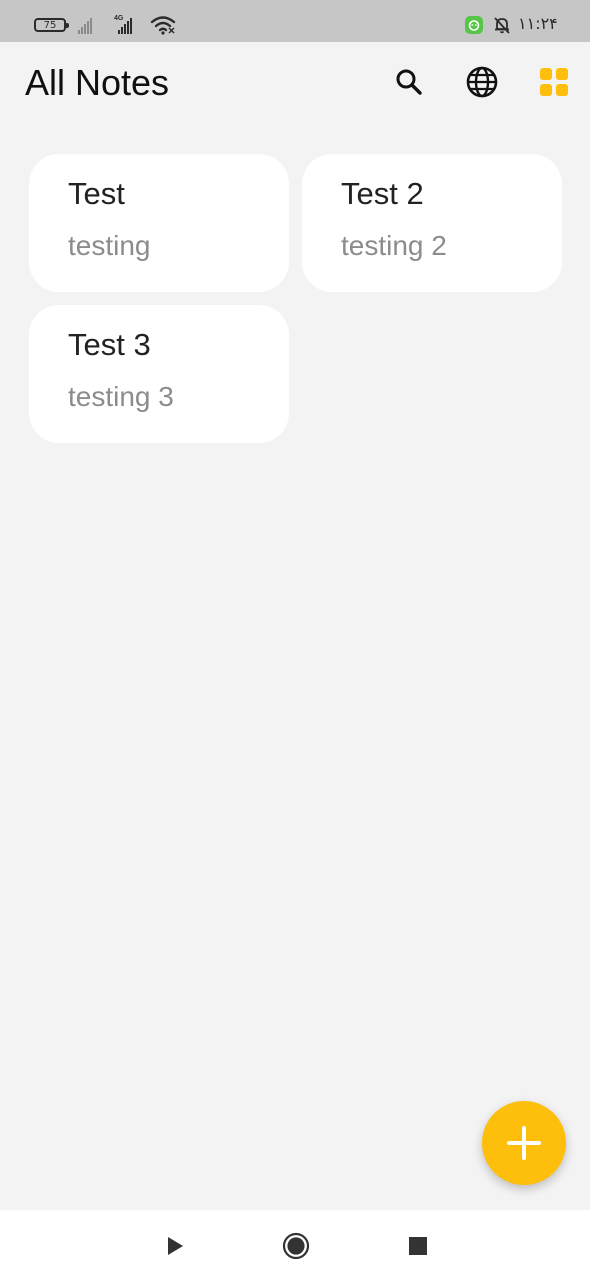  I want to click on note-body: testing, so click(109, 245).